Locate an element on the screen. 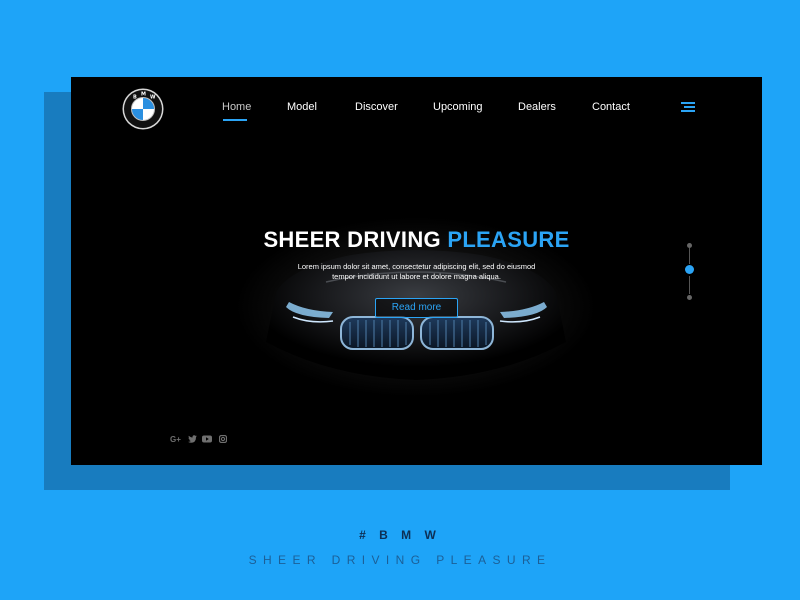 The height and width of the screenshot is (600, 800). nav-dealers: Dealers is located at coordinates (537, 107).